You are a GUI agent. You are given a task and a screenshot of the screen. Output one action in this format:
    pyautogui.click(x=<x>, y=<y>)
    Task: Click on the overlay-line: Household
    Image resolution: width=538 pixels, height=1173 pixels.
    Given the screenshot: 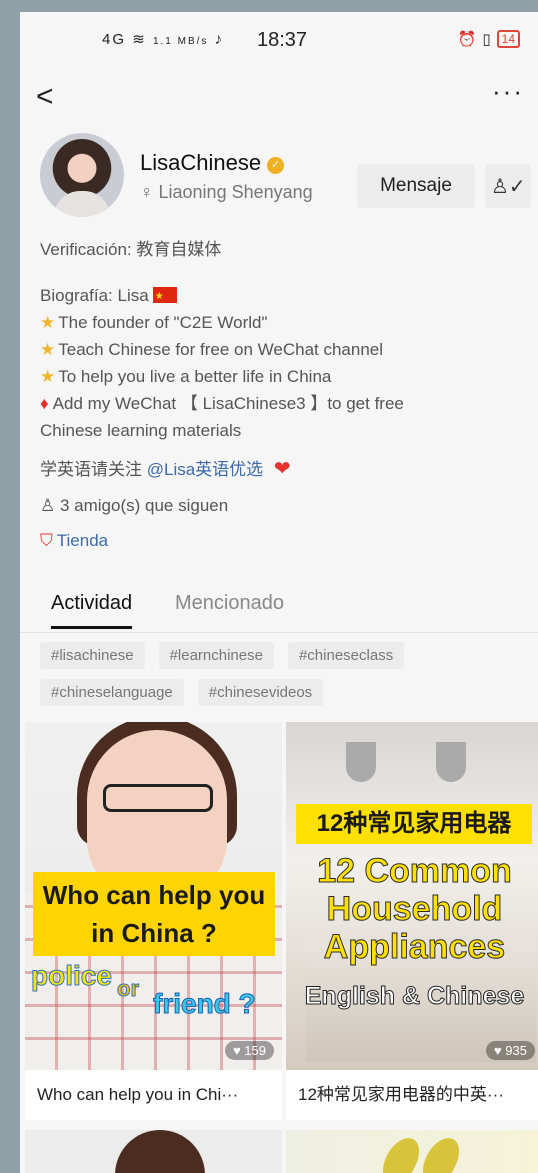 What is the action you would take?
    pyautogui.click(x=414, y=909)
    